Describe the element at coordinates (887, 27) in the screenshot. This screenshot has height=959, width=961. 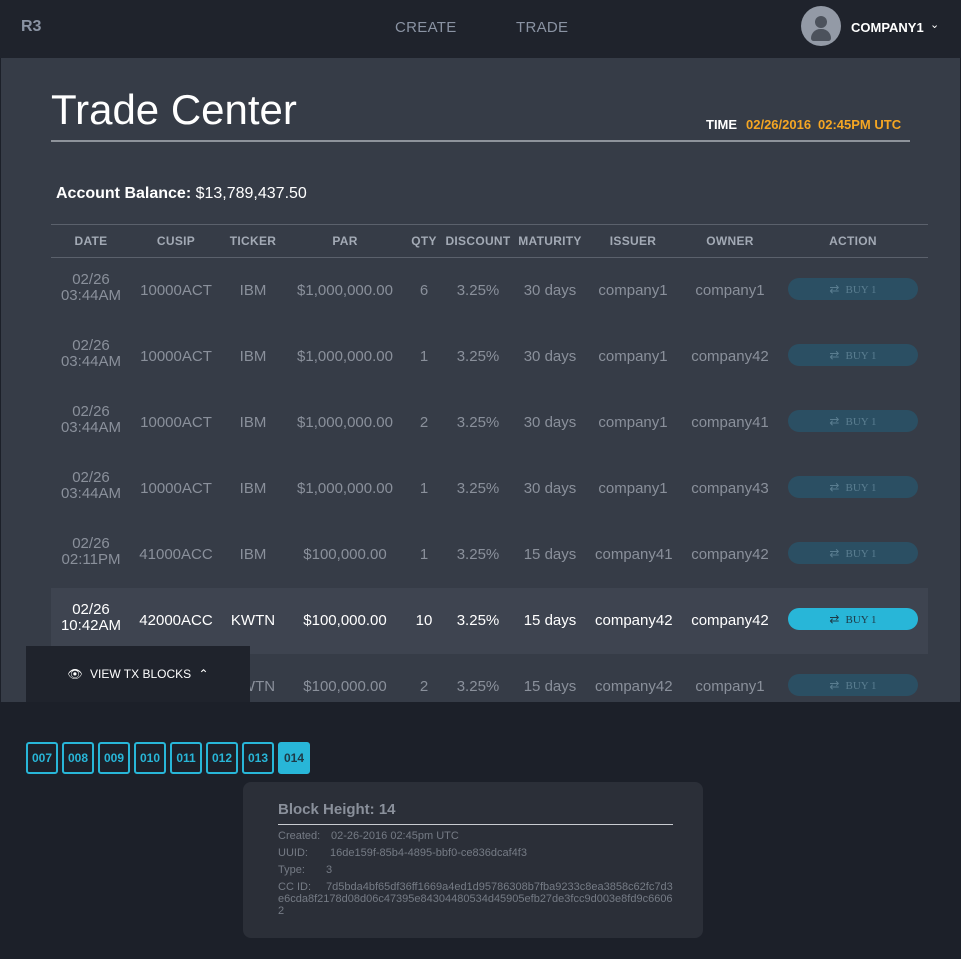
I see `user-menu-label: COMPANY1` at that location.